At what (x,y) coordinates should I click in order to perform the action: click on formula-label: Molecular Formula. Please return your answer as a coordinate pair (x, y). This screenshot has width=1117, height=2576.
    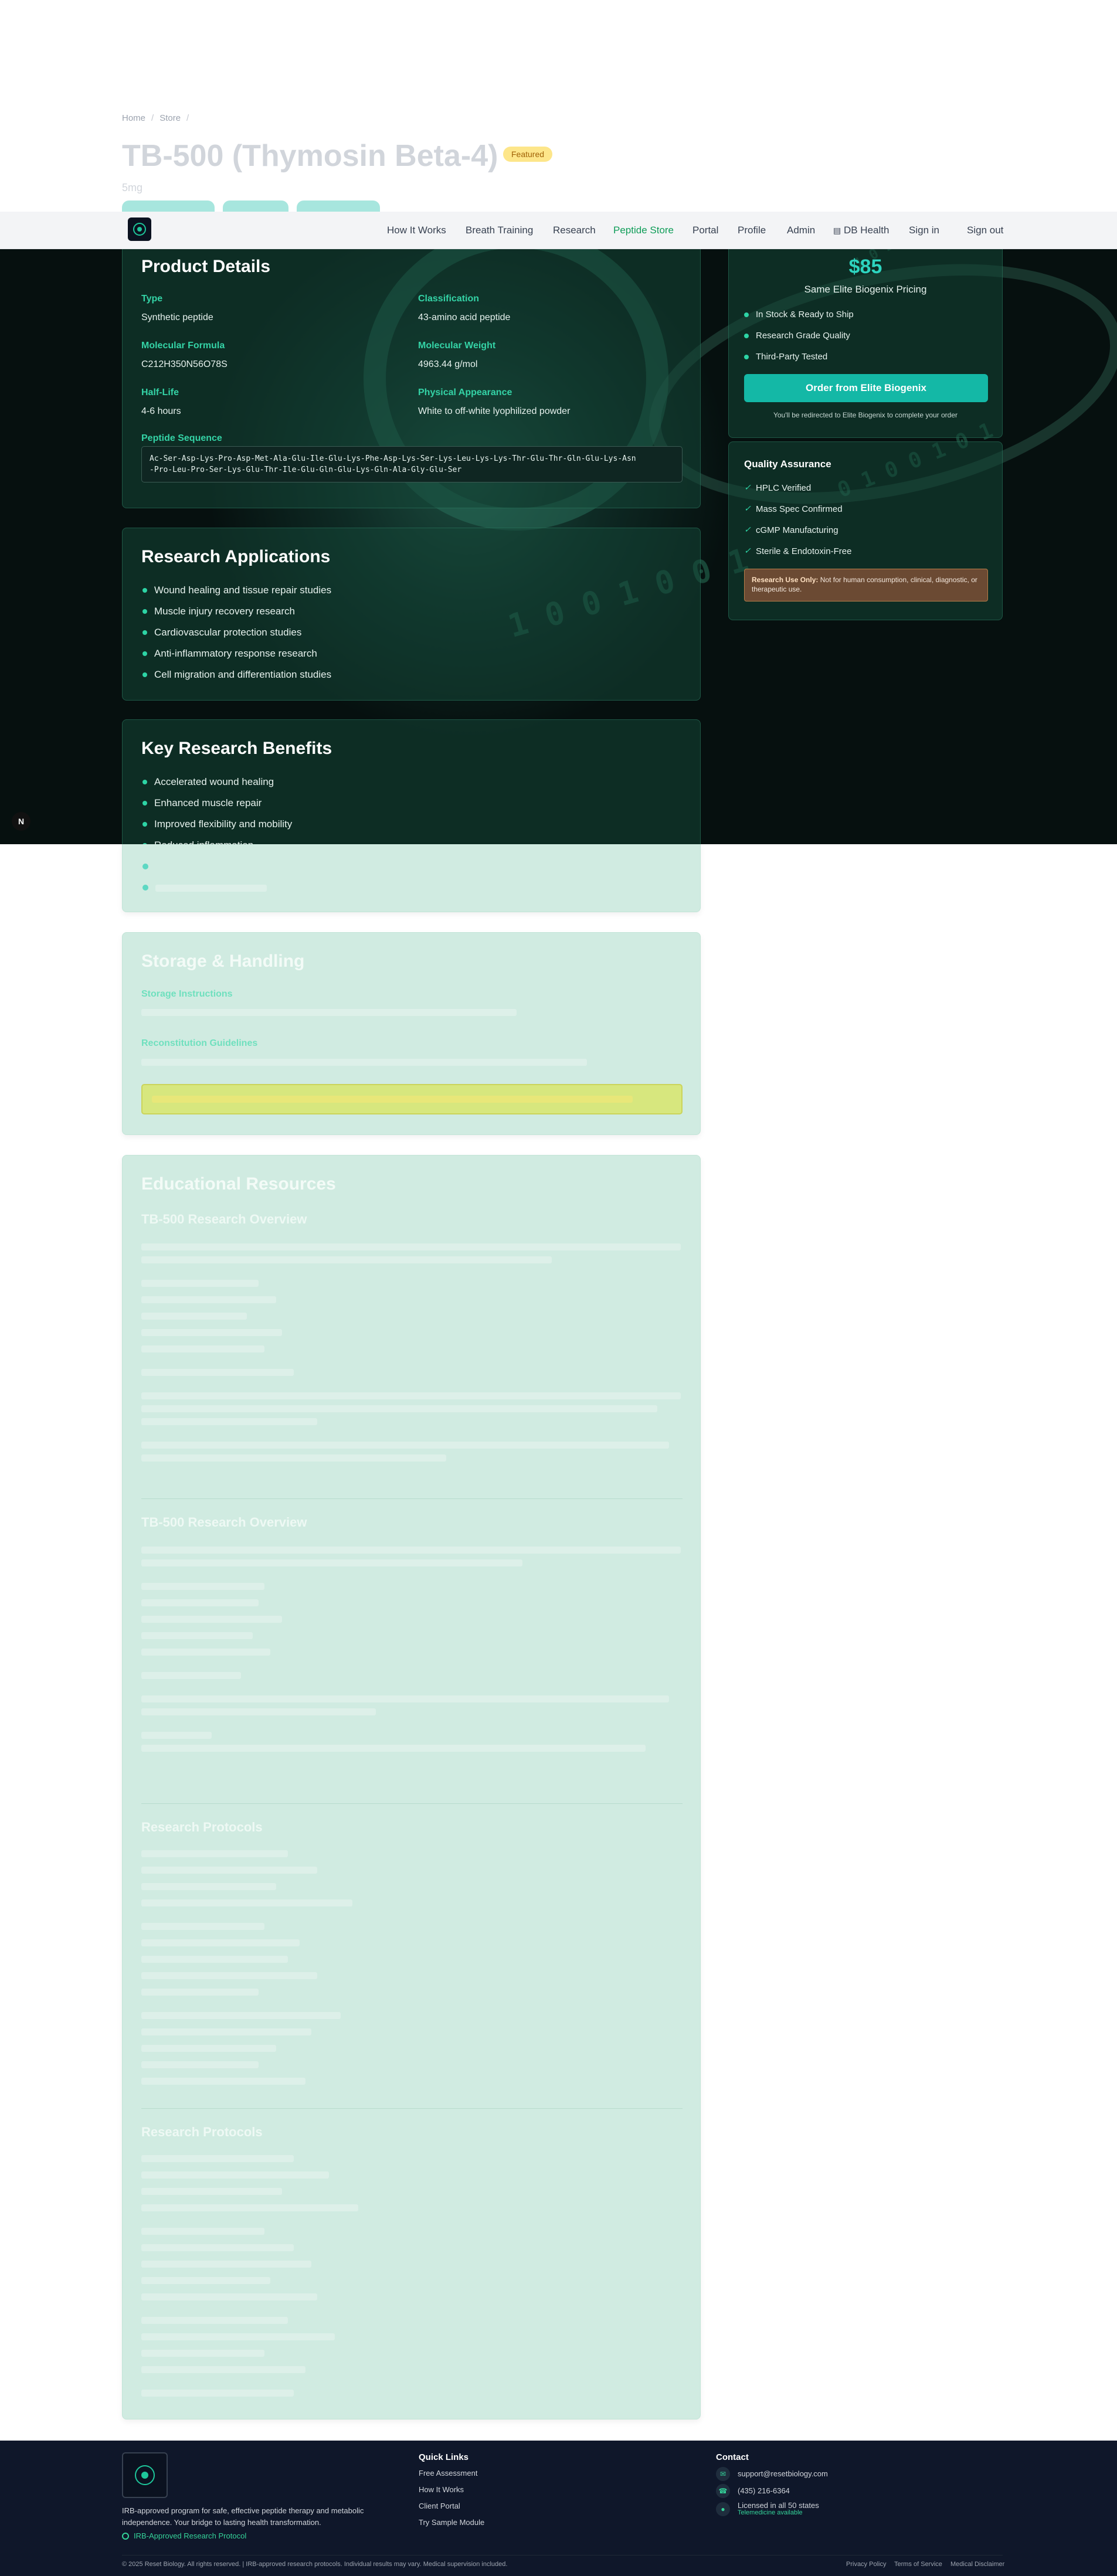
    Looking at the image, I should click on (183, 346).